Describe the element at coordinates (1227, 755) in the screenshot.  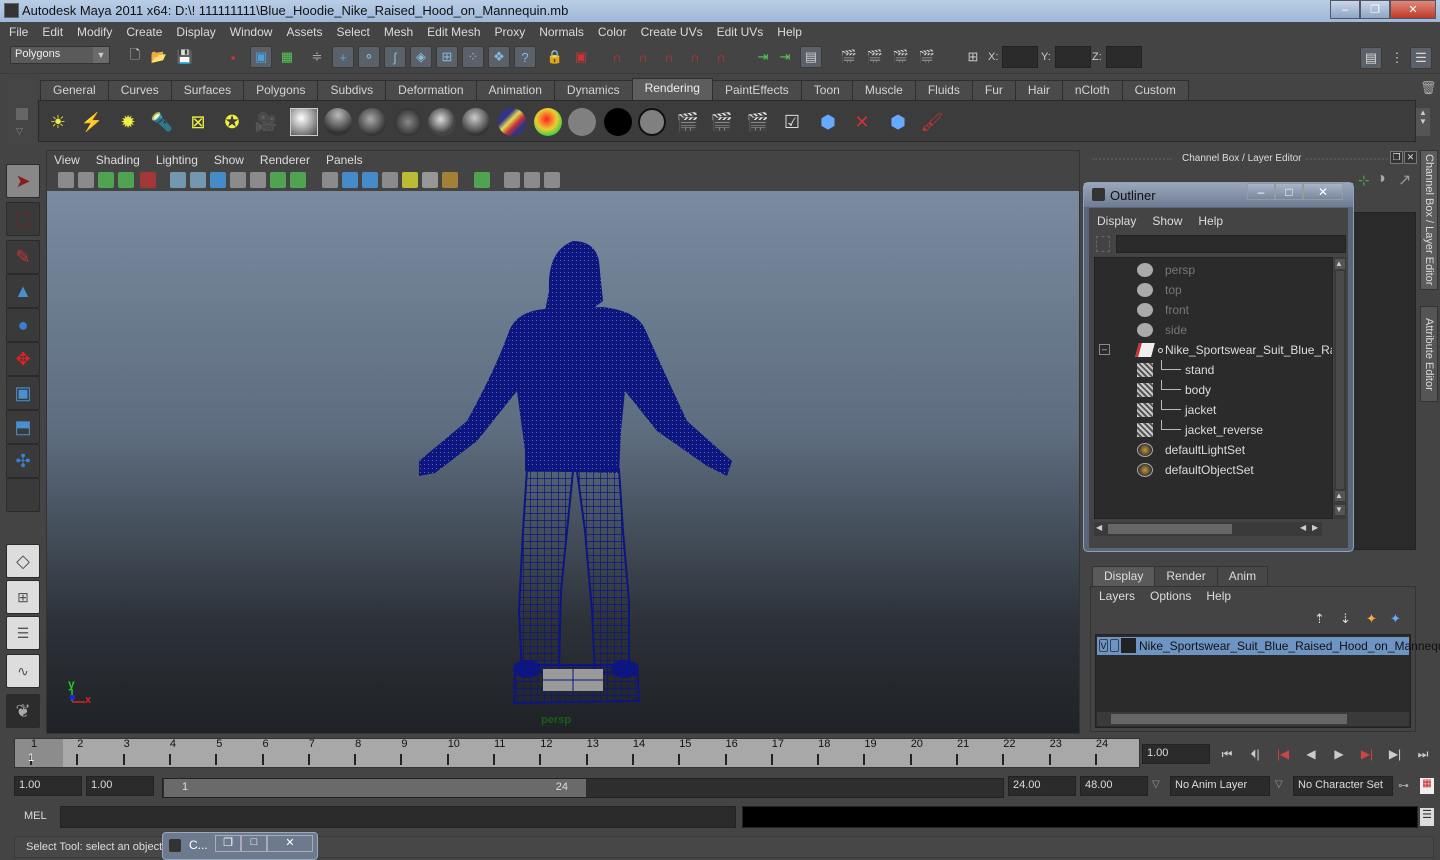
I see `go-to-start-icon: ⏮` at that location.